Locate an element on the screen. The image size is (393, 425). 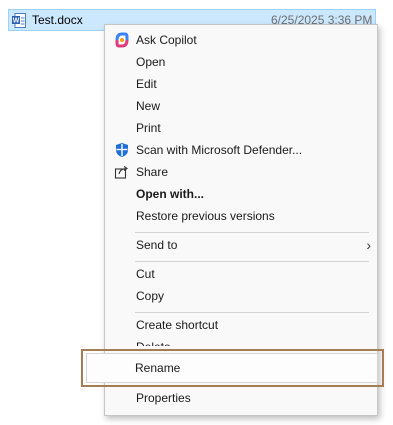
copilot-icon is located at coordinates (122, 40).